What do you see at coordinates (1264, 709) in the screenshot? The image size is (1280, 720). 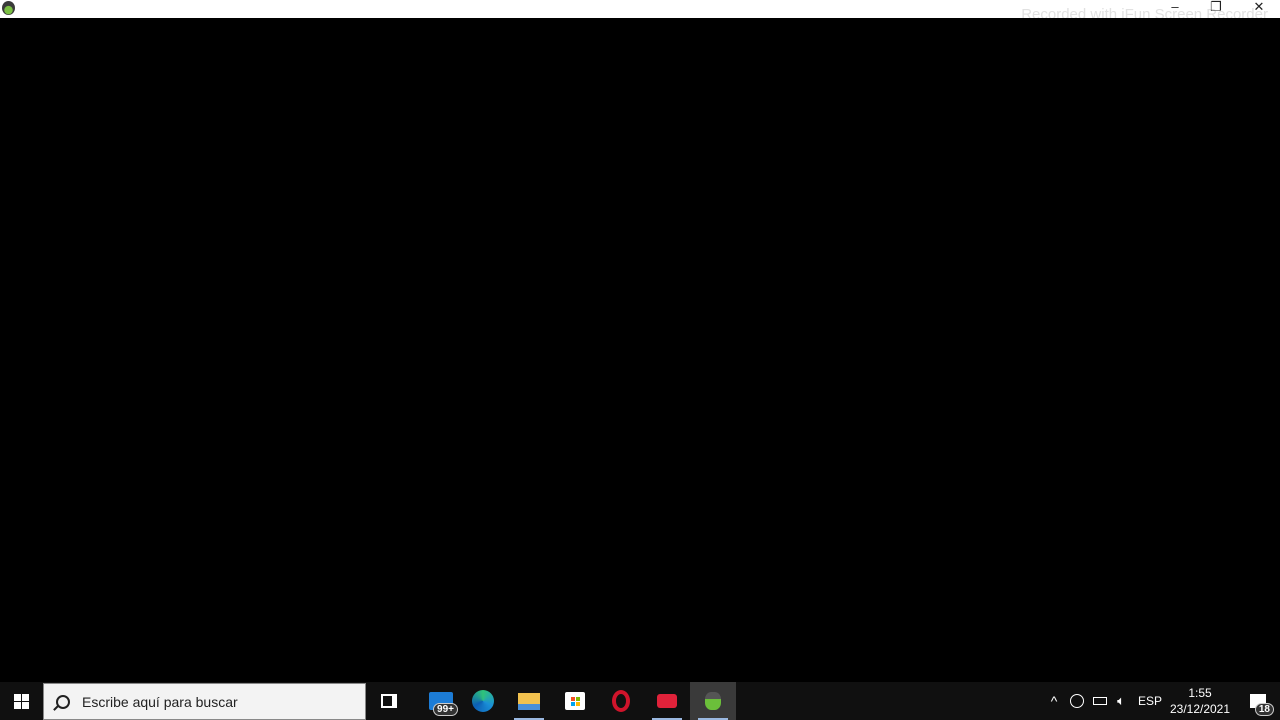 I see `notification-count: 18` at bounding box center [1264, 709].